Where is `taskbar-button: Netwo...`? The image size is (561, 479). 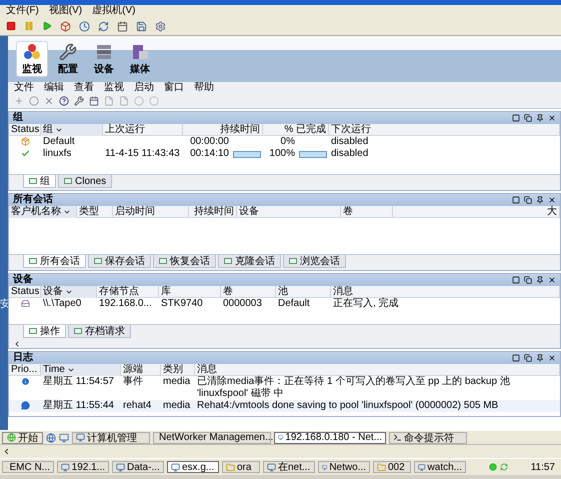
taskbar-button: Netwo... is located at coordinates (344, 467).